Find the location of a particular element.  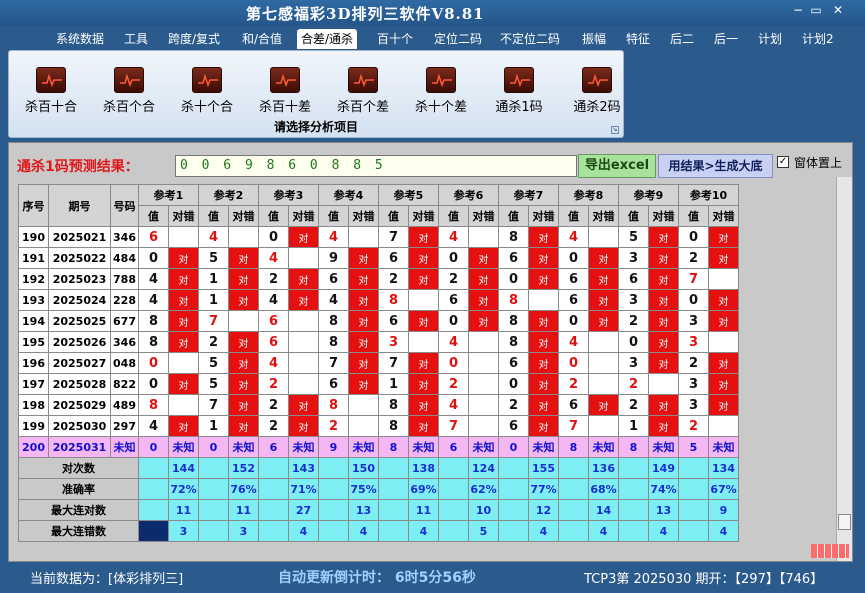

table-row: 198 2025029 489 8 7 对 2 对 8 8 对 4 2 对 6 对 2 对 3 对 is located at coordinates (378, 405).